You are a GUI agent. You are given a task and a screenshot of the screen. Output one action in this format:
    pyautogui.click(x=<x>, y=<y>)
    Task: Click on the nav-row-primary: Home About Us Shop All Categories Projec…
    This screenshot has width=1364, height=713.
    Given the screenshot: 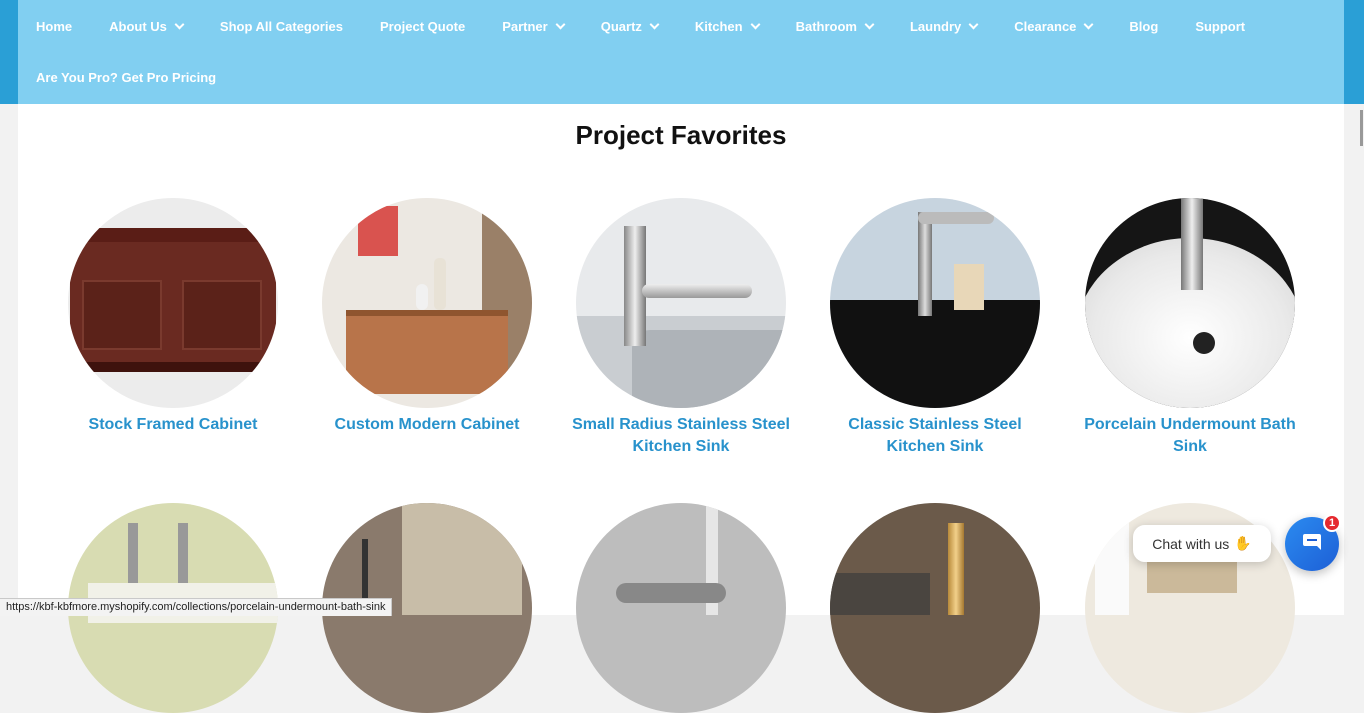 What is the action you would take?
    pyautogui.click(x=641, y=26)
    